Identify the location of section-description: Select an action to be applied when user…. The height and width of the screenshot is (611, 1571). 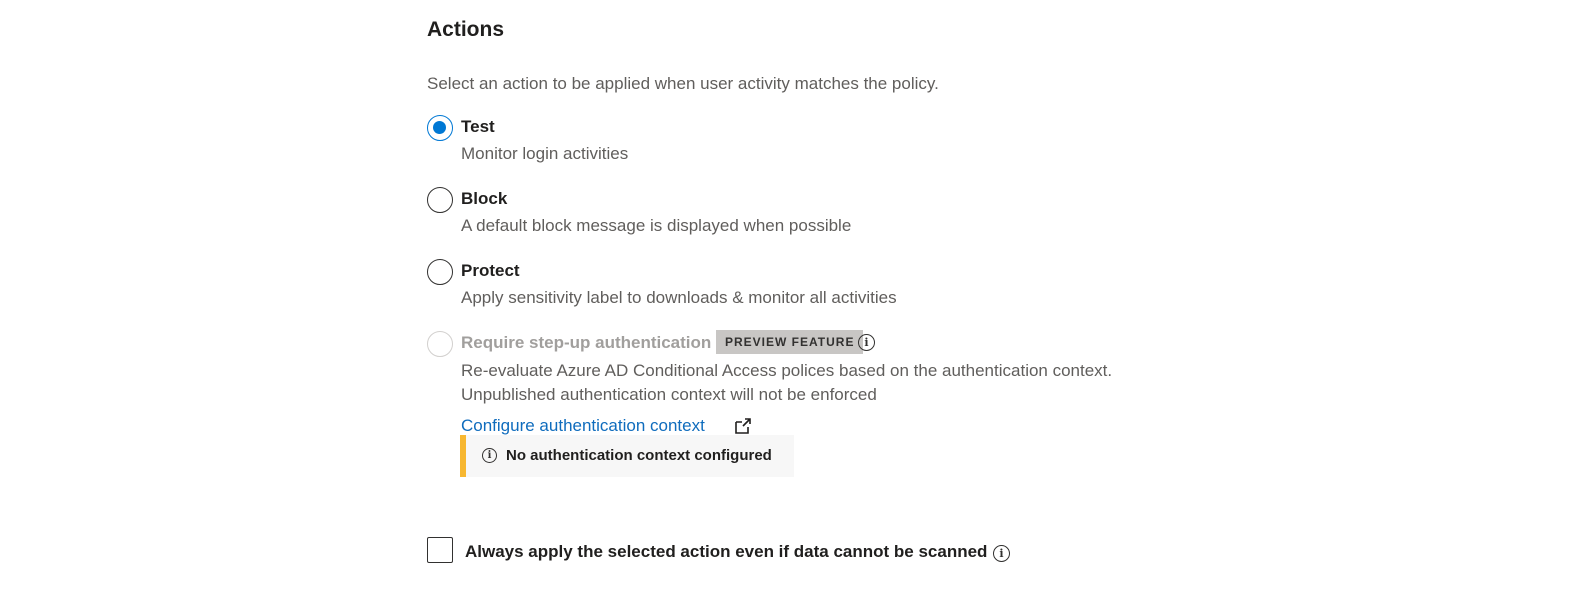
(683, 83).